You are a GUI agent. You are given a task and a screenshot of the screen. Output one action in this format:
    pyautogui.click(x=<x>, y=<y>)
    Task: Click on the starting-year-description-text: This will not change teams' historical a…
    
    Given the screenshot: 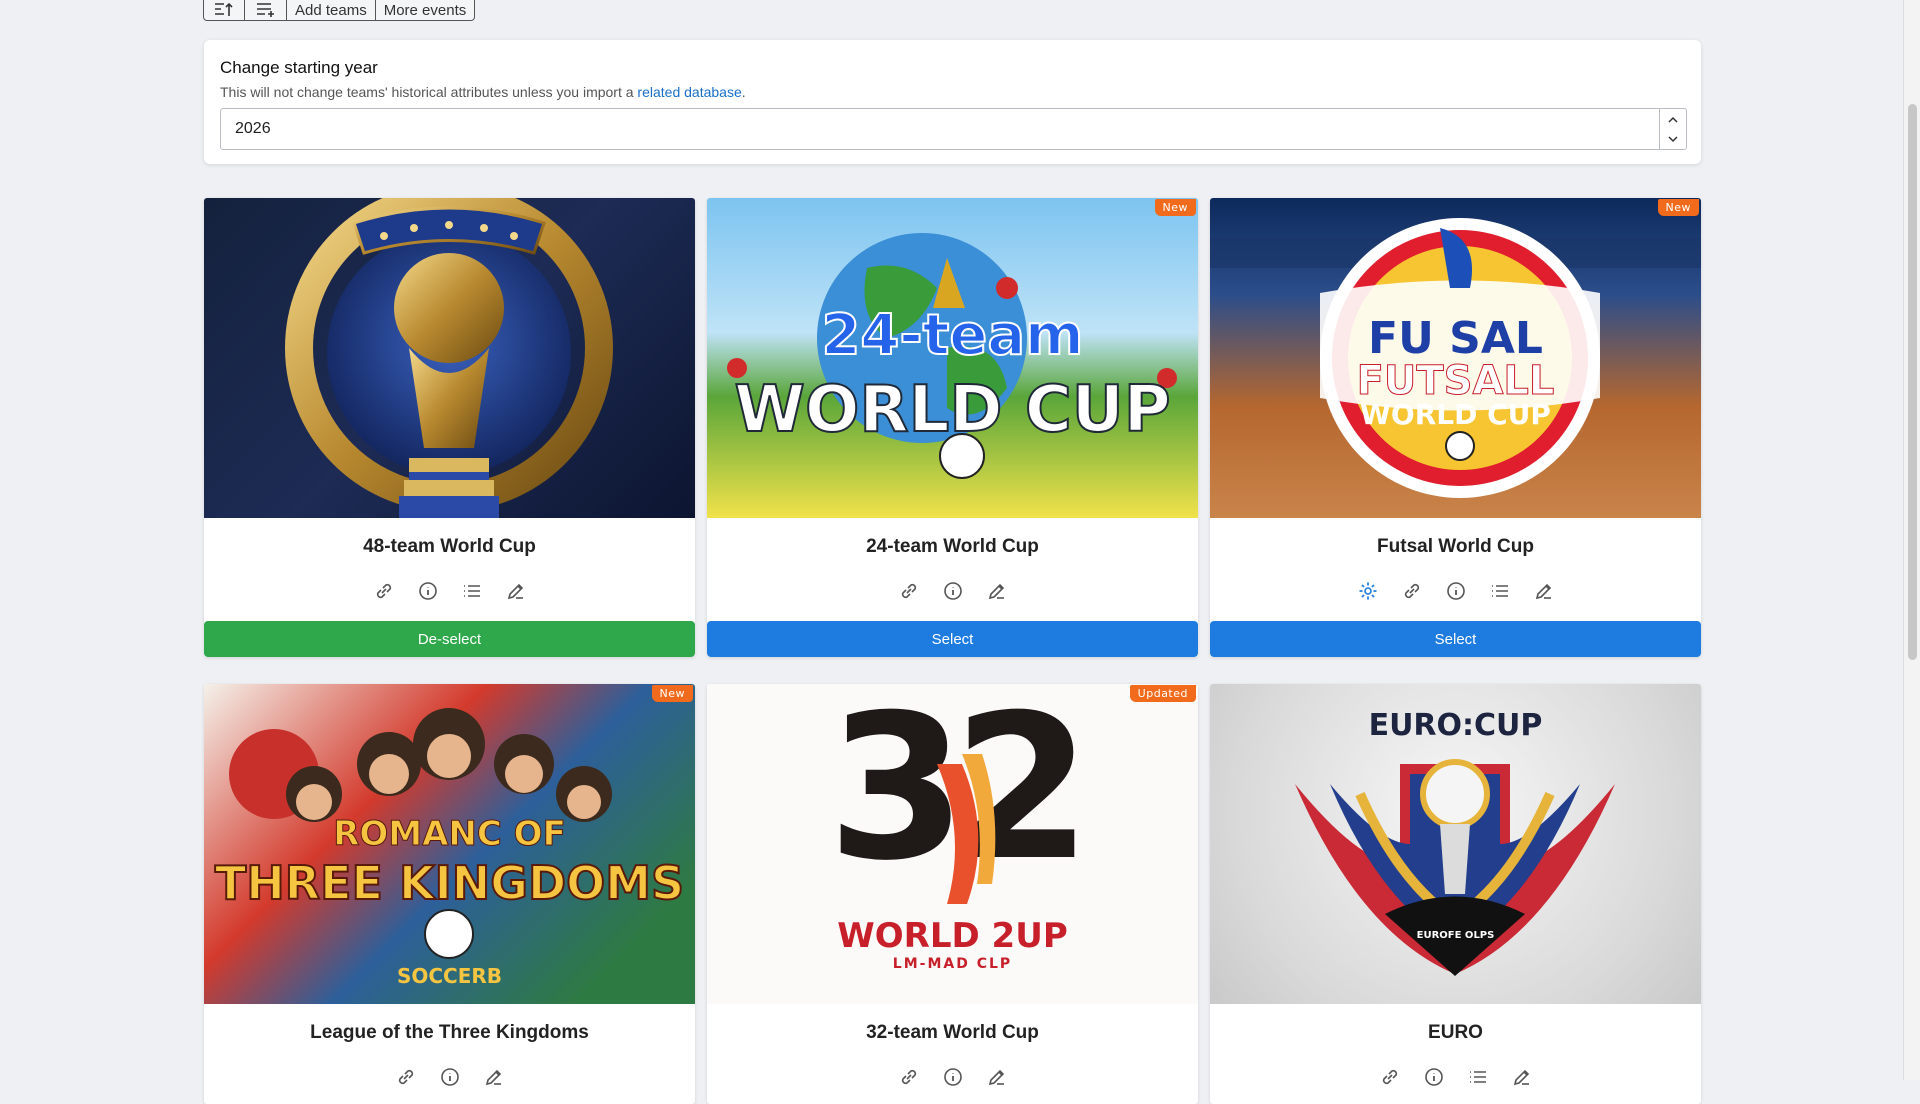 What is the action you would take?
    pyautogui.click(x=427, y=92)
    